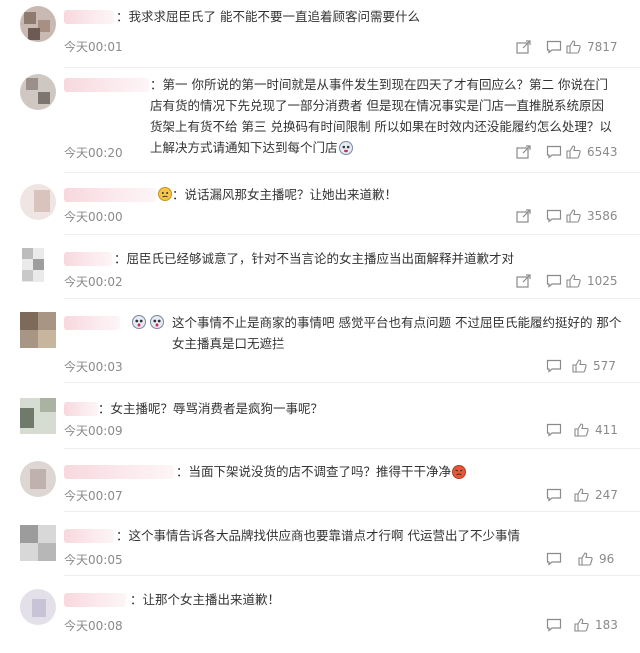 This screenshot has height=653, width=640. What do you see at coordinates (602, 281) in the screenshot?
I see `like-count: 1025` at bounding box center [602, 281].